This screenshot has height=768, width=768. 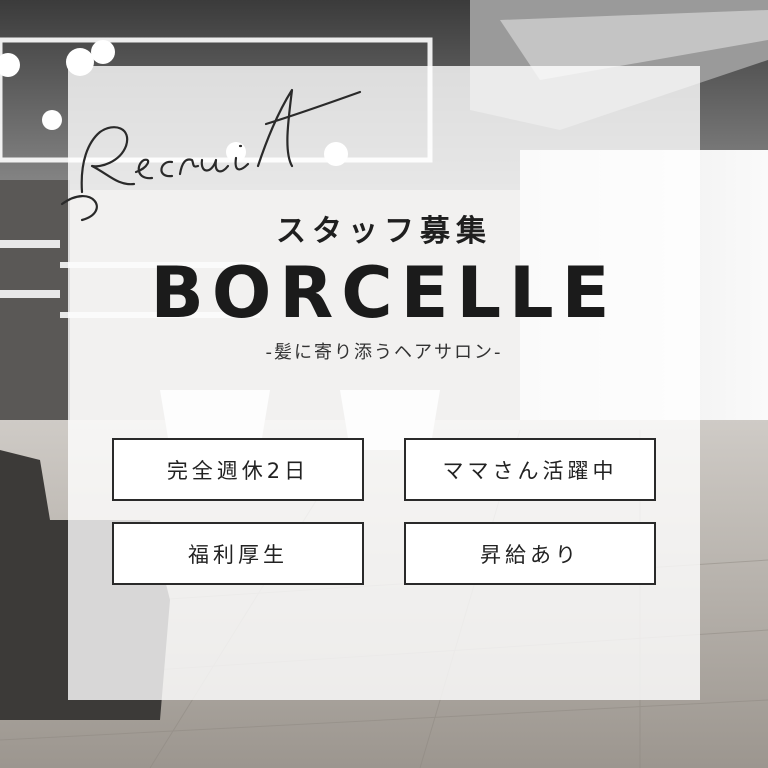 I want to click on tagline: -髪に寄り添うヘアサロン-, so click(x=384, y=352).